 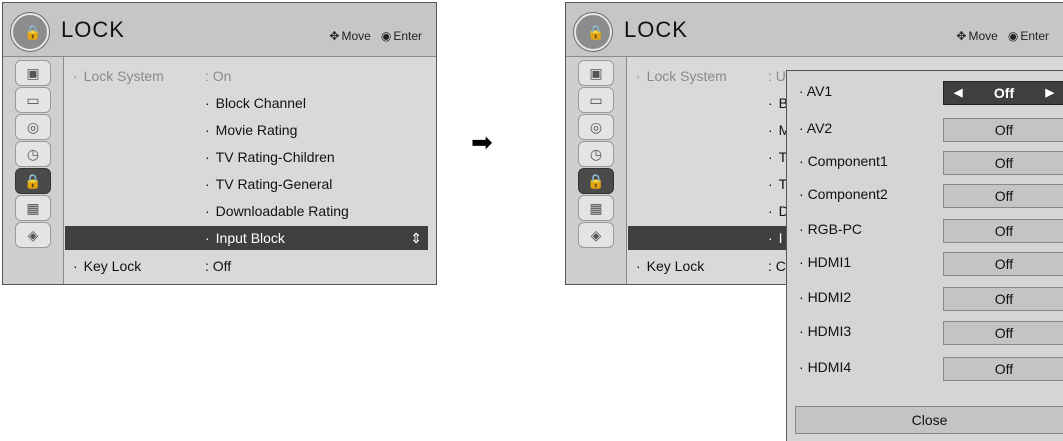 I want to click on input-row-component2: · Component2 Off, so click(x=925, y=195).